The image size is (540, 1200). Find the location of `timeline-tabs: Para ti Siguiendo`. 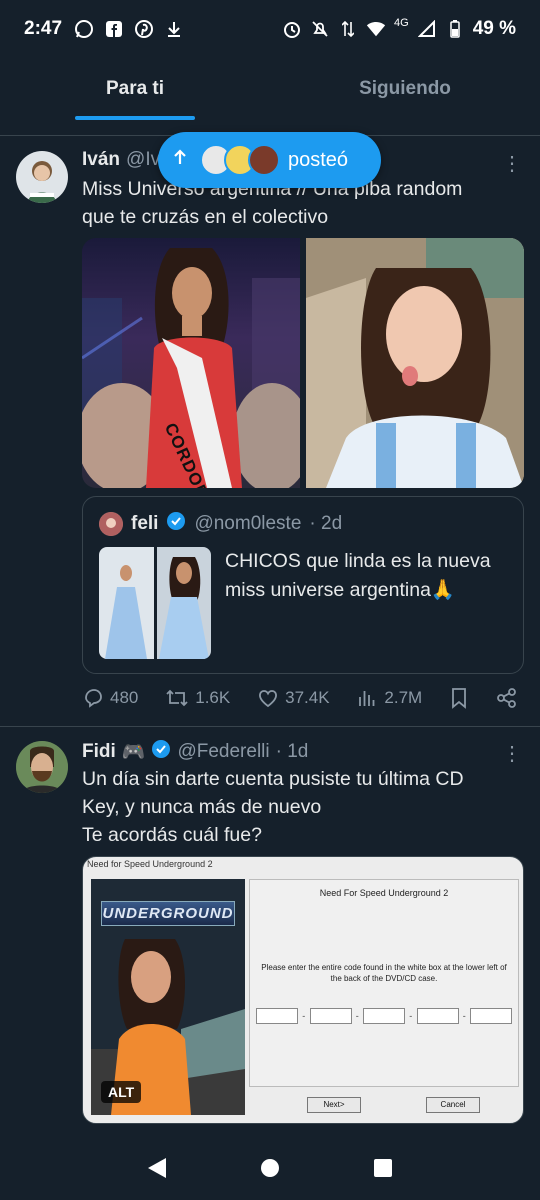

timeline-tabs: Para ti Siguiendo is located at coordinates (270, 89).